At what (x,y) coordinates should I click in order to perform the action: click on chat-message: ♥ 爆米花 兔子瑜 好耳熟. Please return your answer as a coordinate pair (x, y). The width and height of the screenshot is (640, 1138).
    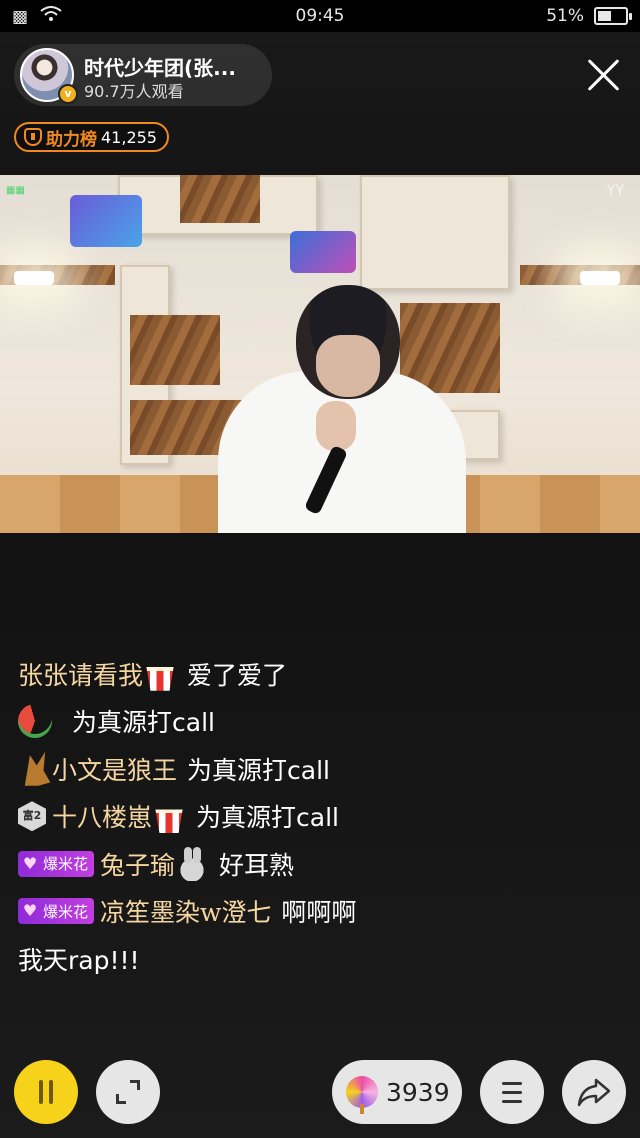
    Looking at the image, I should click on (320, 864).